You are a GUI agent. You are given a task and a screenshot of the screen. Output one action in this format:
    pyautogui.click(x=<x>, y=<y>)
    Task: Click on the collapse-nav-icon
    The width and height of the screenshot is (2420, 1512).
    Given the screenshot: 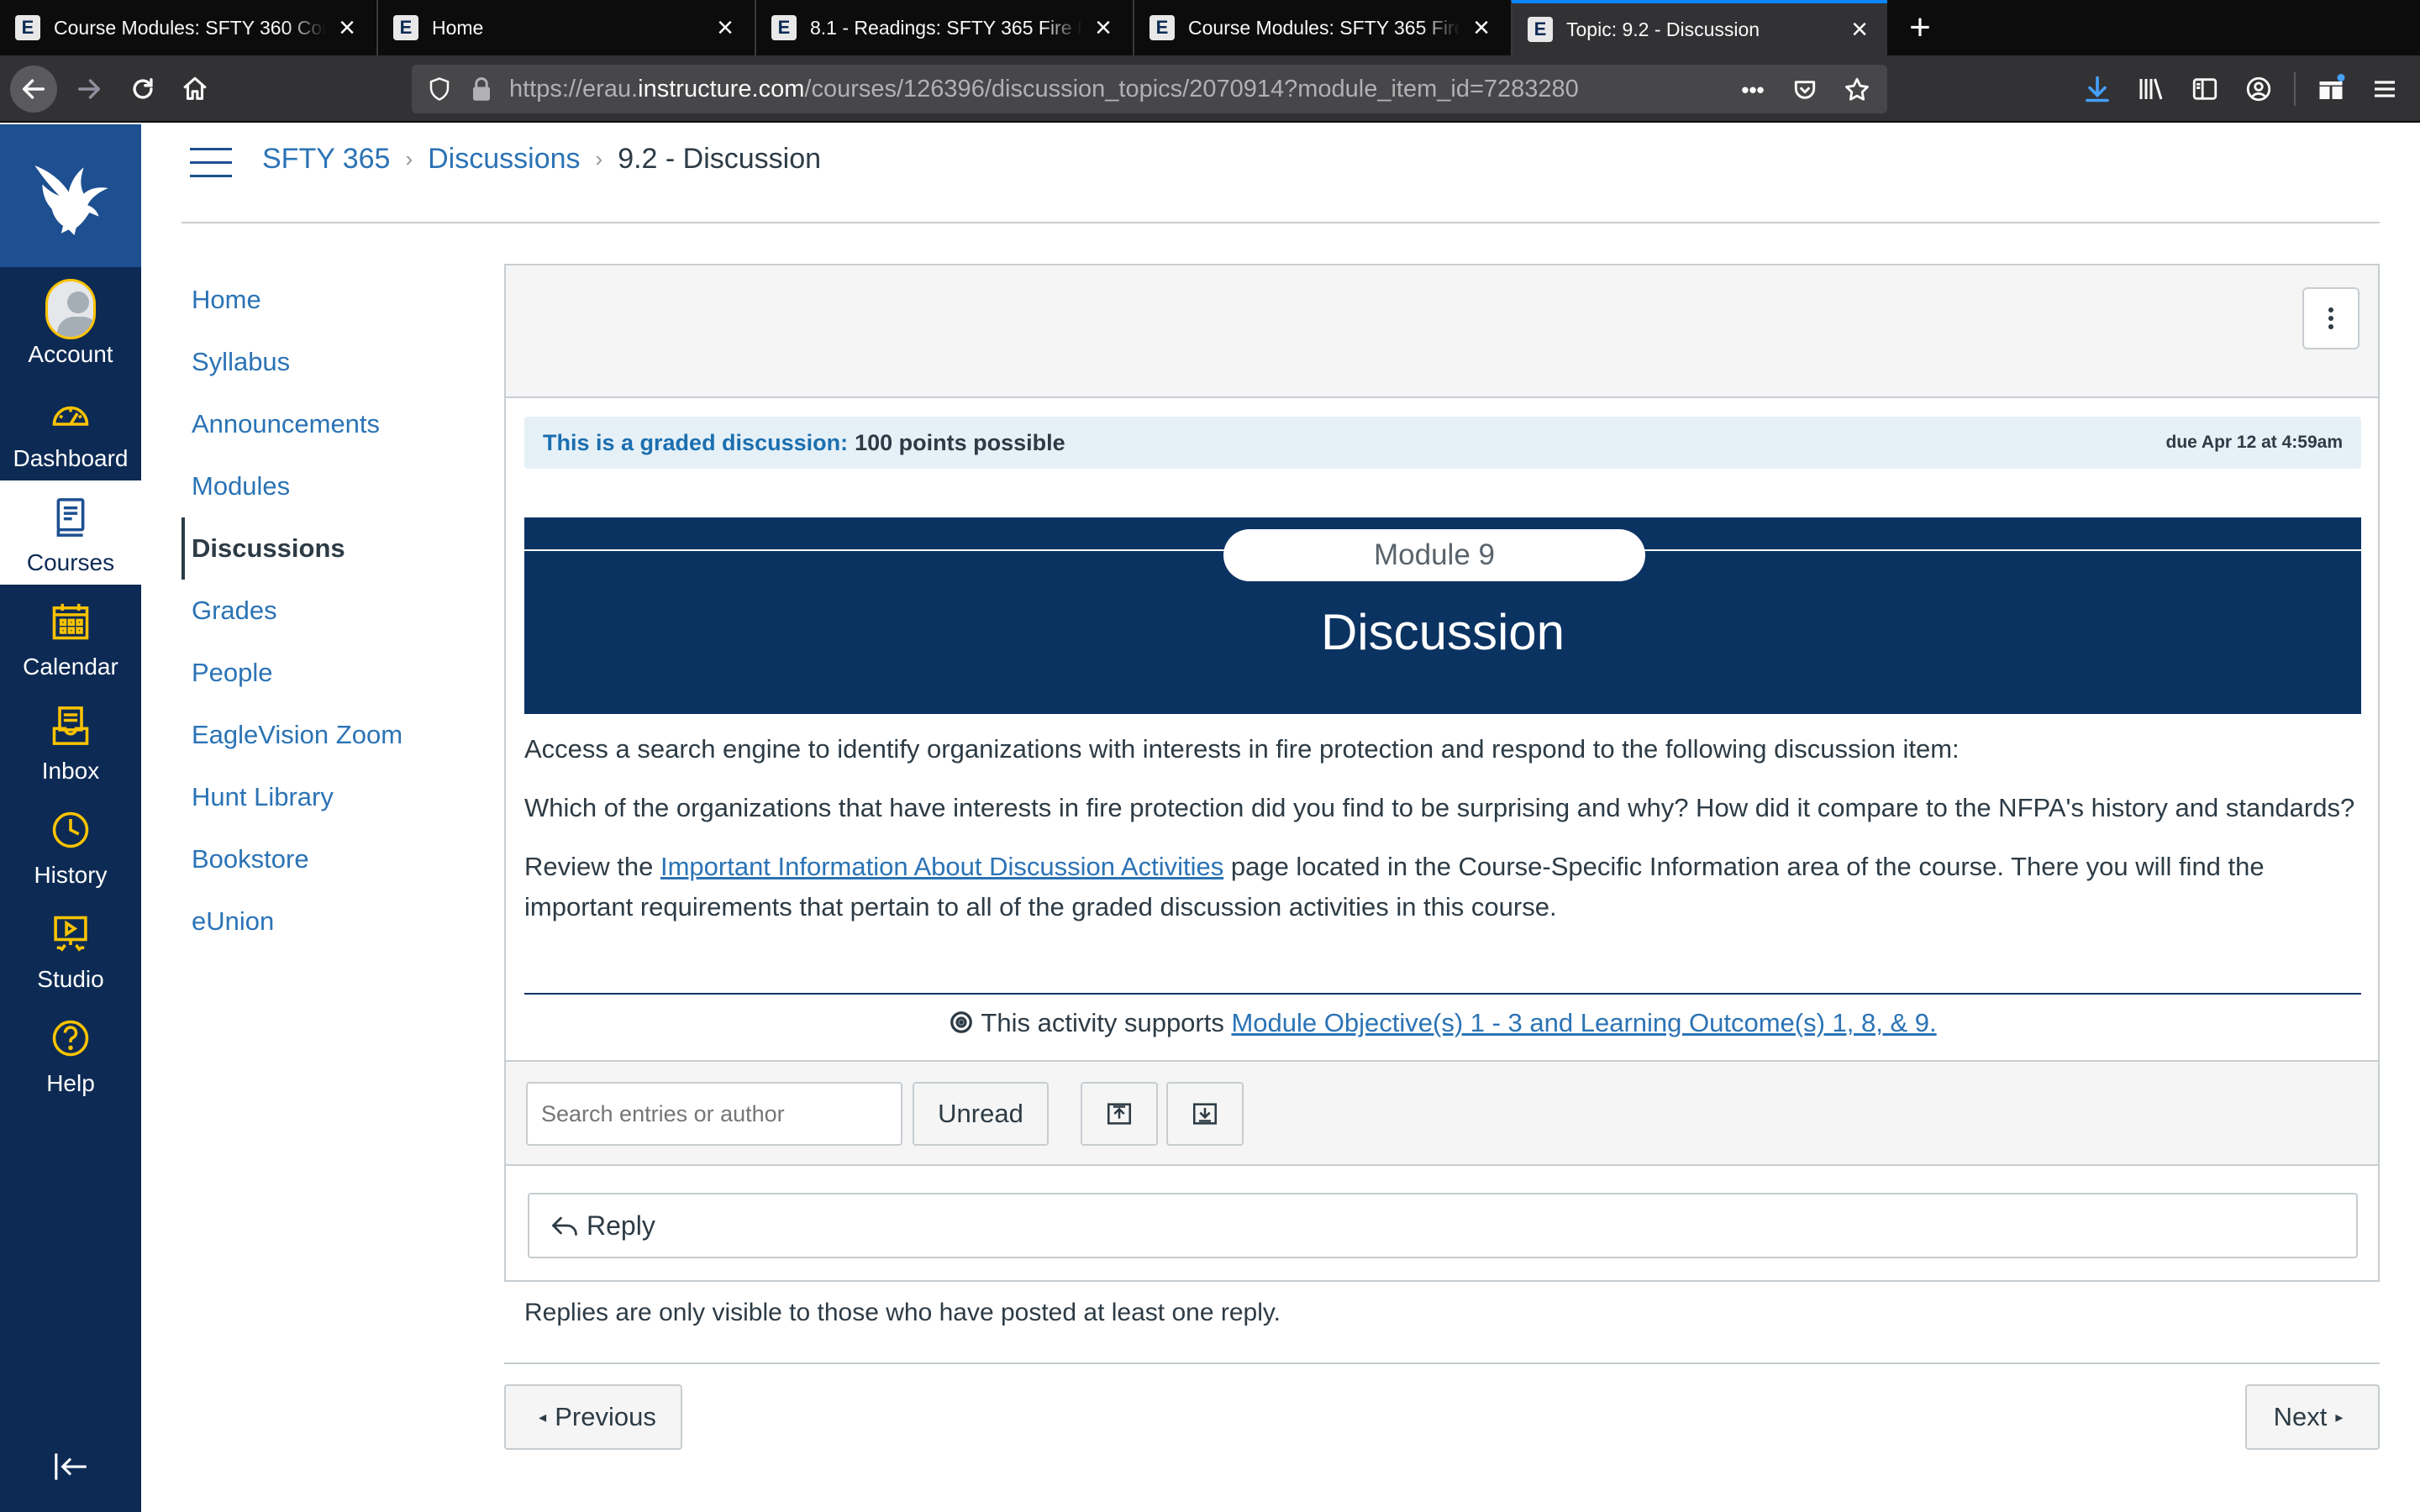 What is the action you would take?
    pyautogui.click(x=70, y=1466)
    